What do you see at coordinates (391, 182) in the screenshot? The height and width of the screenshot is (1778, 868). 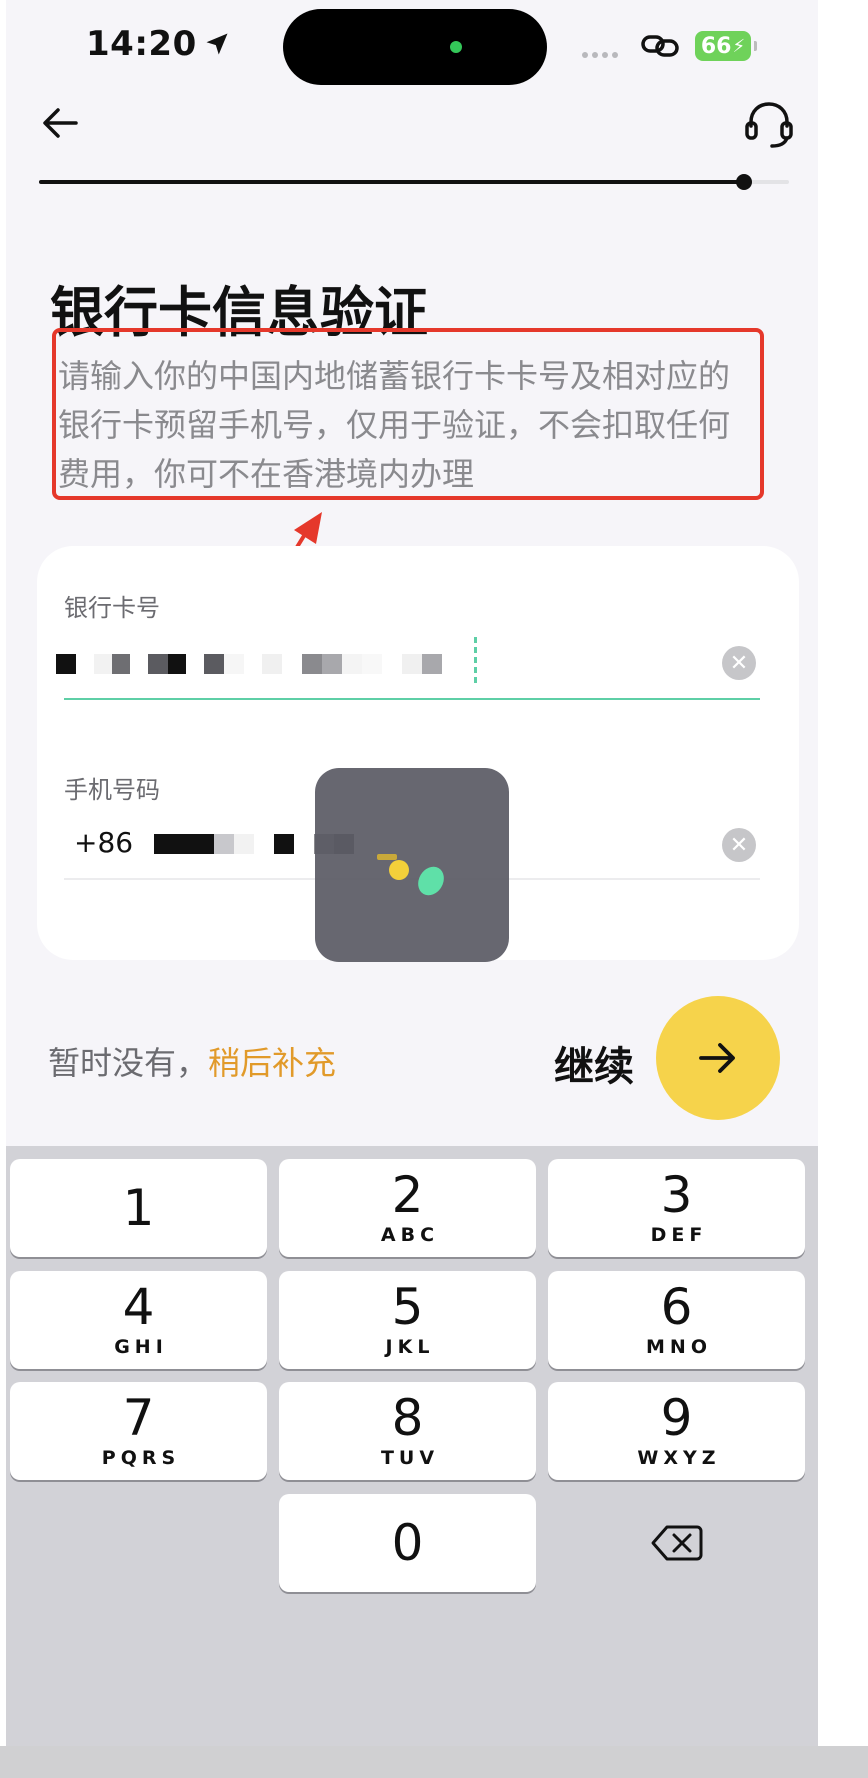 I see `progress-fill` at bounding box center [391, 182].